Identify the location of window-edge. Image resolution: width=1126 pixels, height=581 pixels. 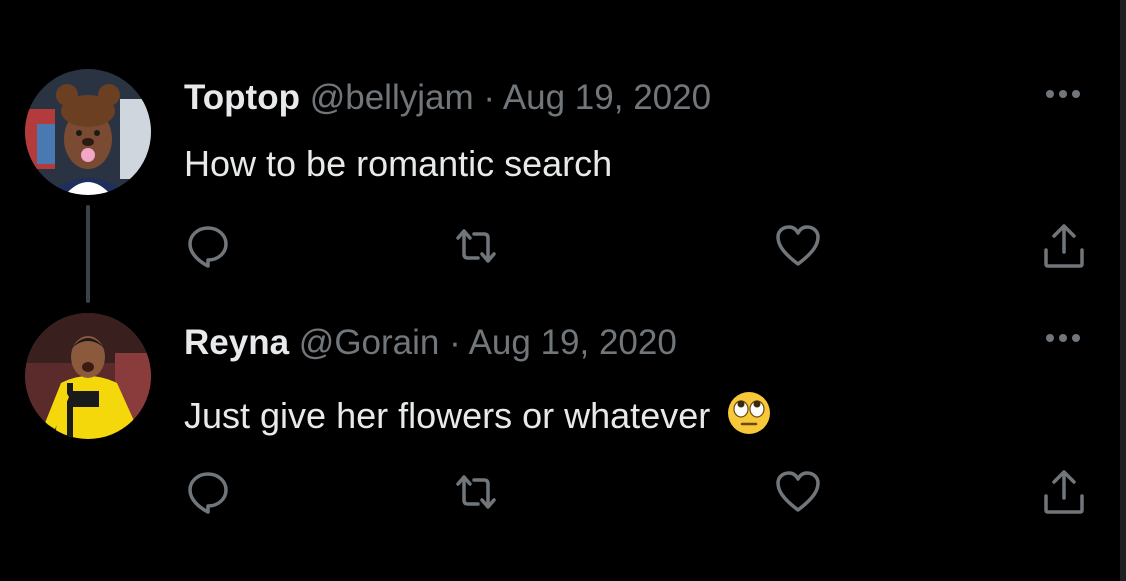
(1123, 290).